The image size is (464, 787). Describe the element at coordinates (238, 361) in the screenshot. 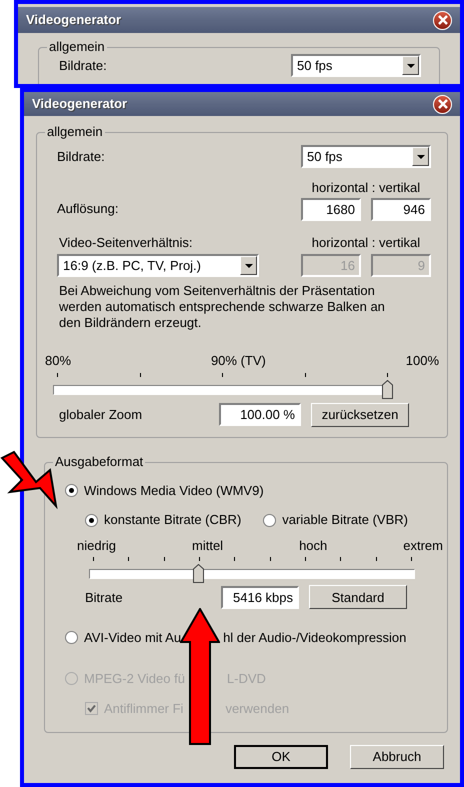

I see `scale-label: 90% (TV)` at that location.